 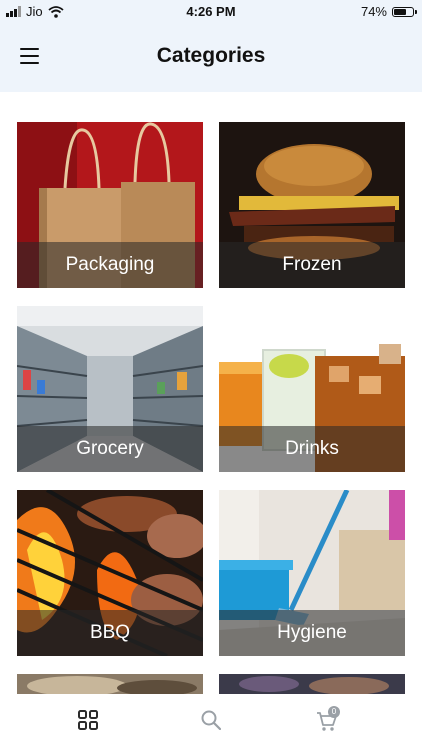 I want to click on search-icon, so click(x=211, y=720).